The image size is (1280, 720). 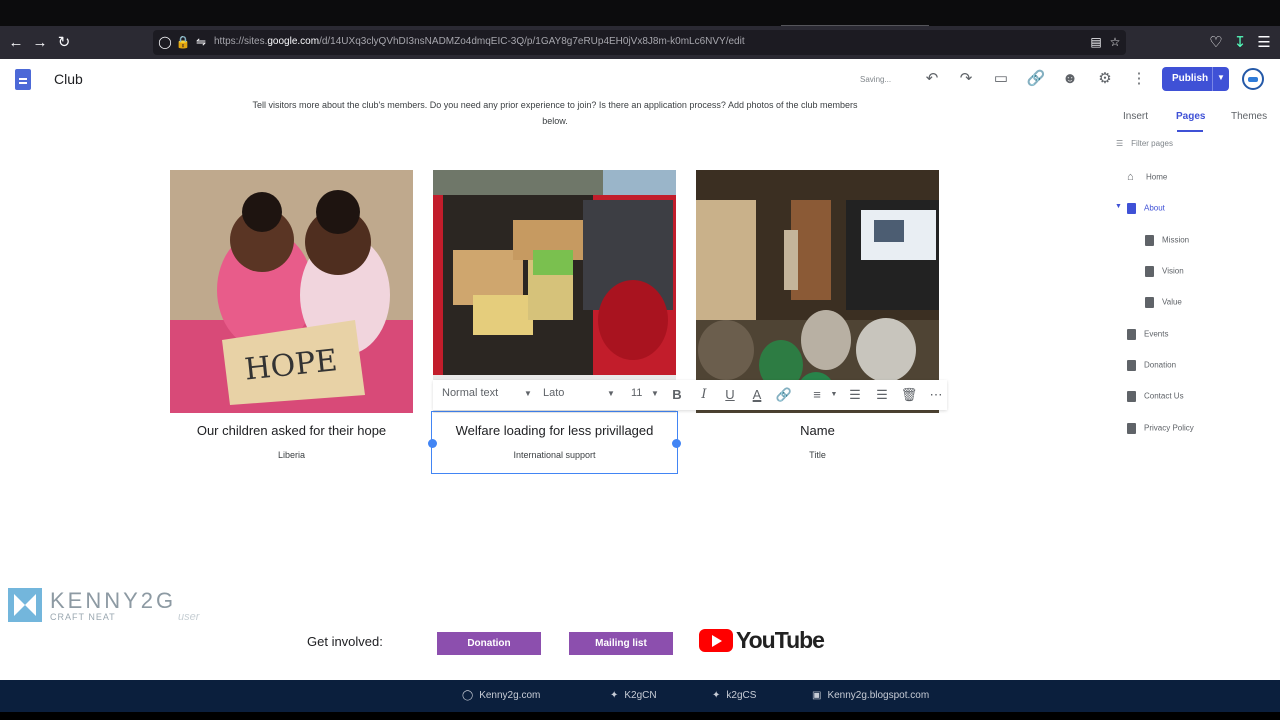 What do you see at coordinates (501, 695) in the screenshot?
I see `overlay-item-website: ◯ Kenny2g.com` at bounding box center [501, 695].